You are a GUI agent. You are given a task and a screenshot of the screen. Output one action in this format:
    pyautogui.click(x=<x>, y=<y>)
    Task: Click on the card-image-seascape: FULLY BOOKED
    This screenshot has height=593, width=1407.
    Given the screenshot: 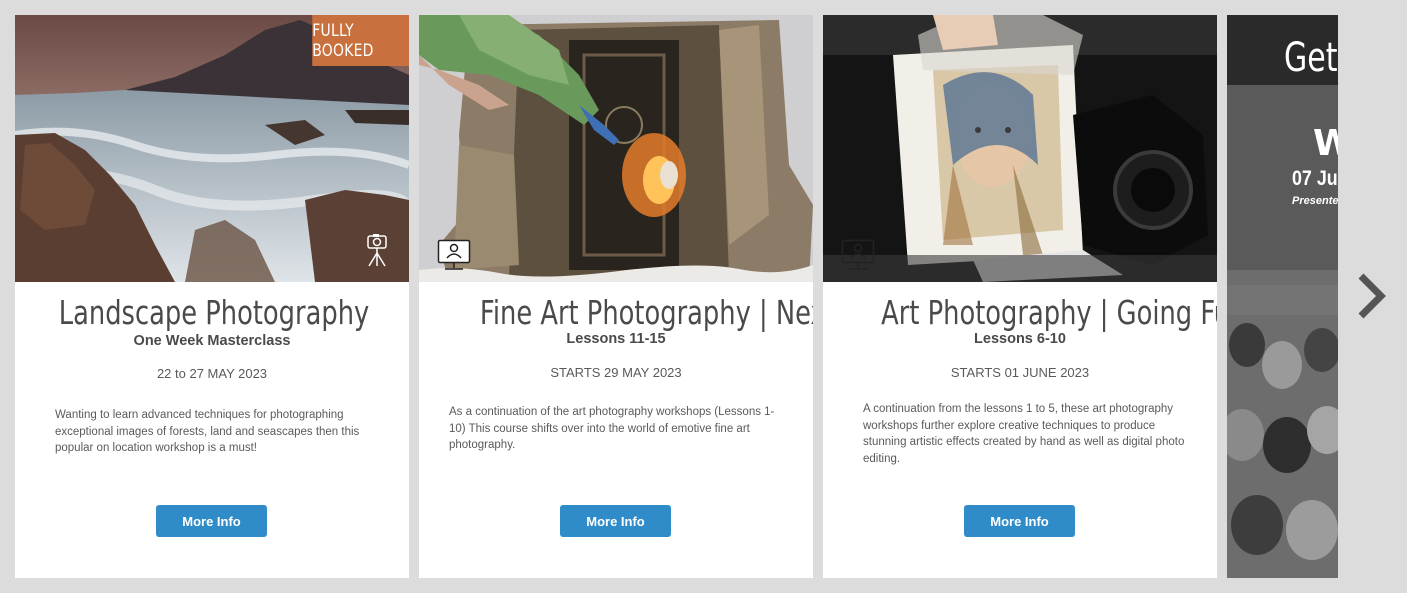 What is the action you would take?
    pyautogui.click(x=212, y=148)
    